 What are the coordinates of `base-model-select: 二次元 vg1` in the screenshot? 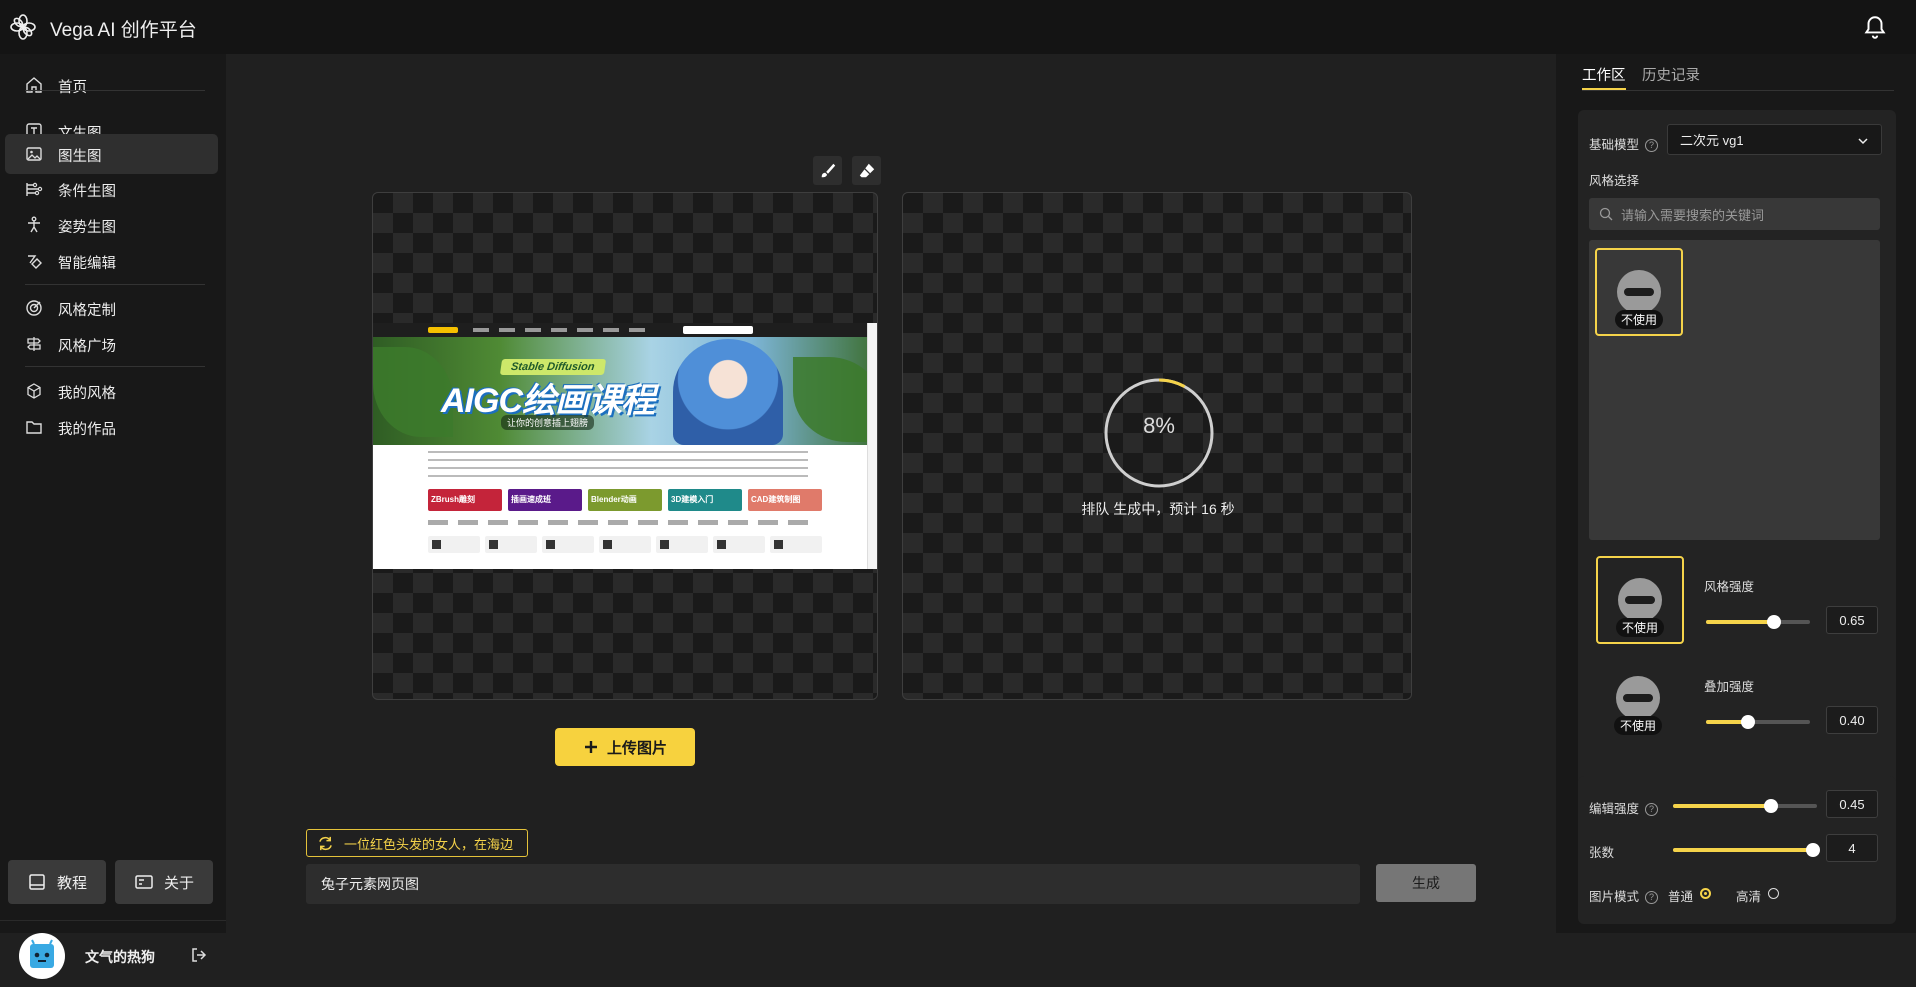 It's located at (1774, 139).